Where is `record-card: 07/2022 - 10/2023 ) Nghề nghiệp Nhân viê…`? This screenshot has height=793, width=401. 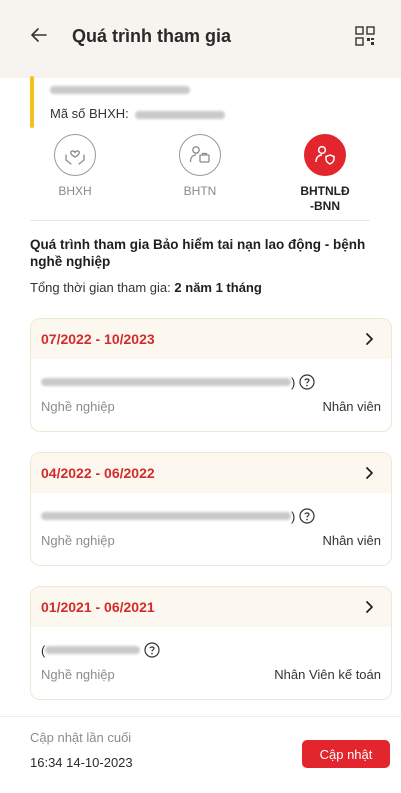 record-card: 07/2022 - 10/2023 ) Nghề nghiệp Nhân viê… is located at coordinates (211, 375).